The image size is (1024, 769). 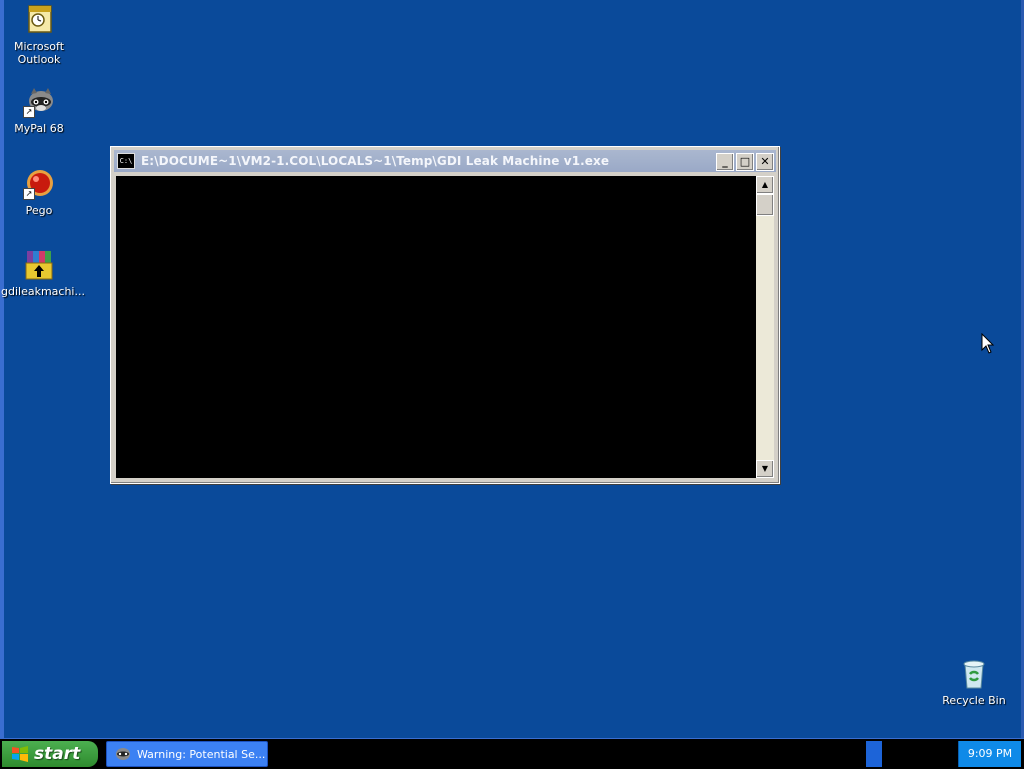 I want to click on desktop-icon-recycle-bin: Recycle Bin, so click(x=974, y=682).